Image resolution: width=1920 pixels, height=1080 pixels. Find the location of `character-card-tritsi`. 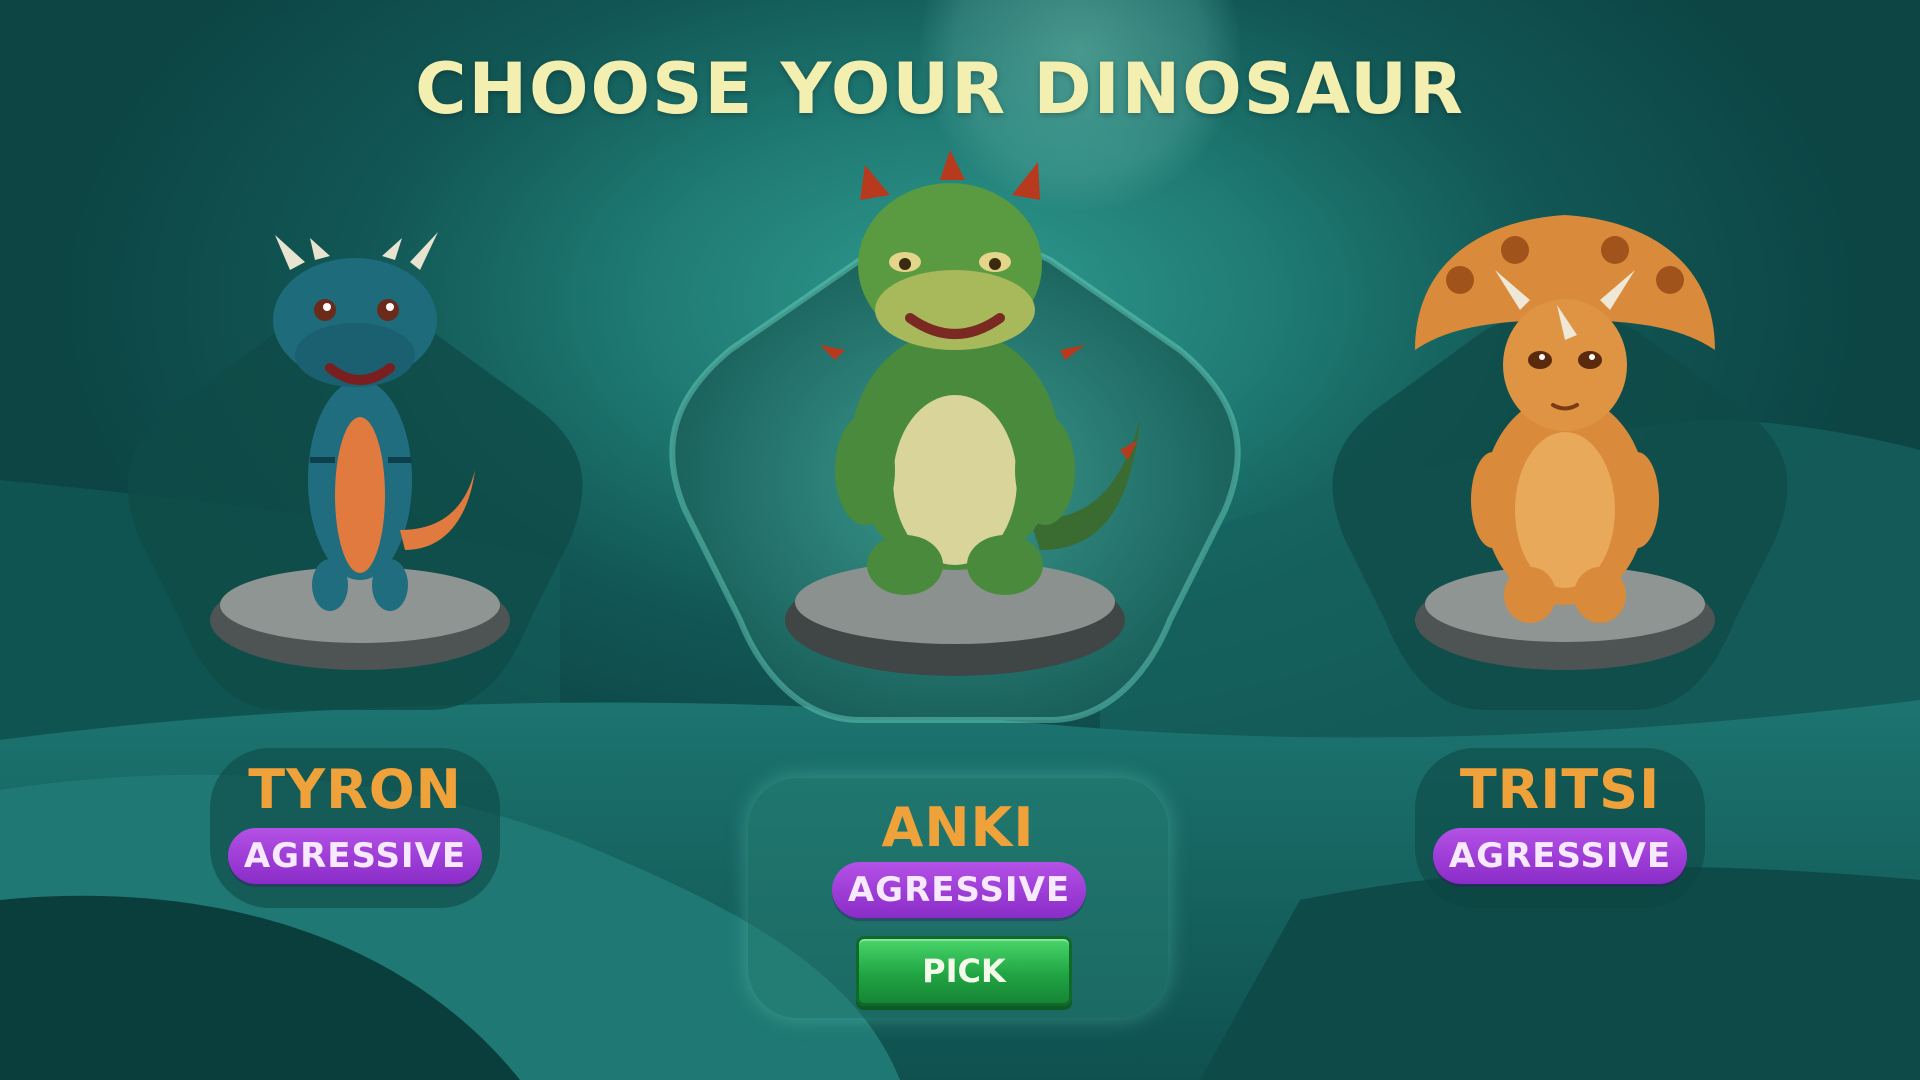

character-card-tritsi is located at coordinates (1560, 460).